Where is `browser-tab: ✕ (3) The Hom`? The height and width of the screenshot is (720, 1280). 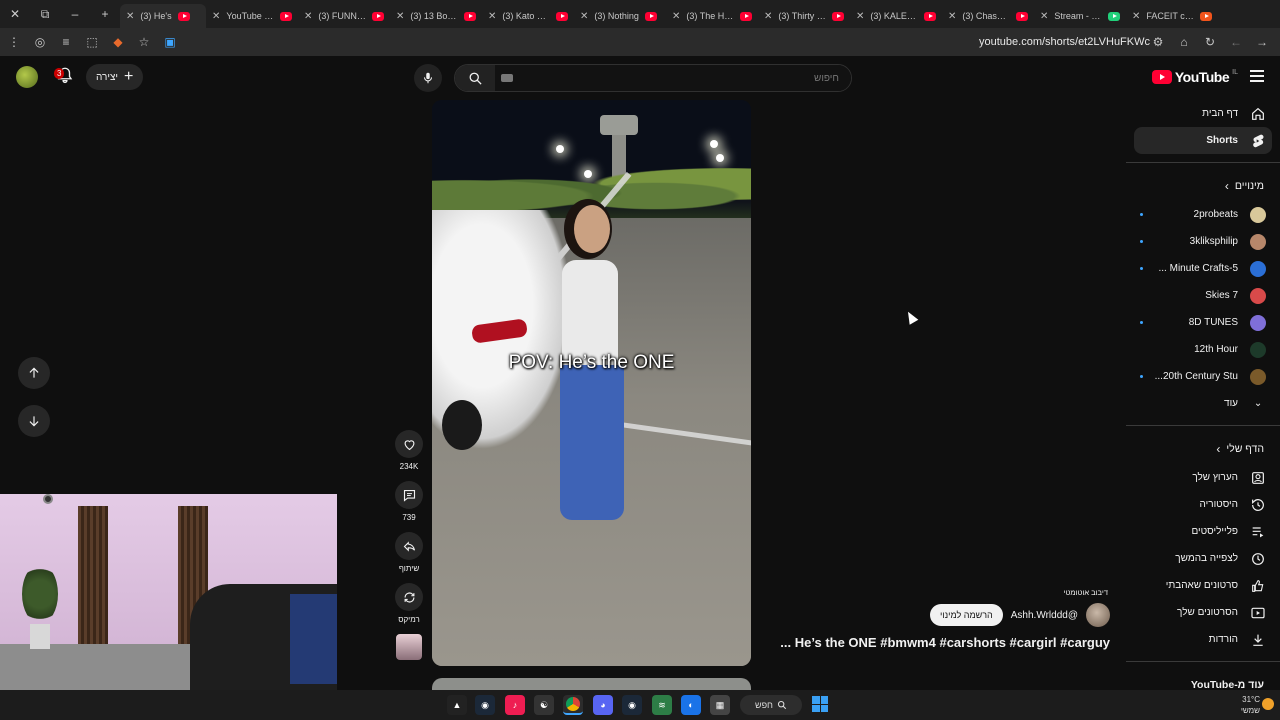 browser-tab: ✕ (3) The Hom is located at coordinates (712, 16).